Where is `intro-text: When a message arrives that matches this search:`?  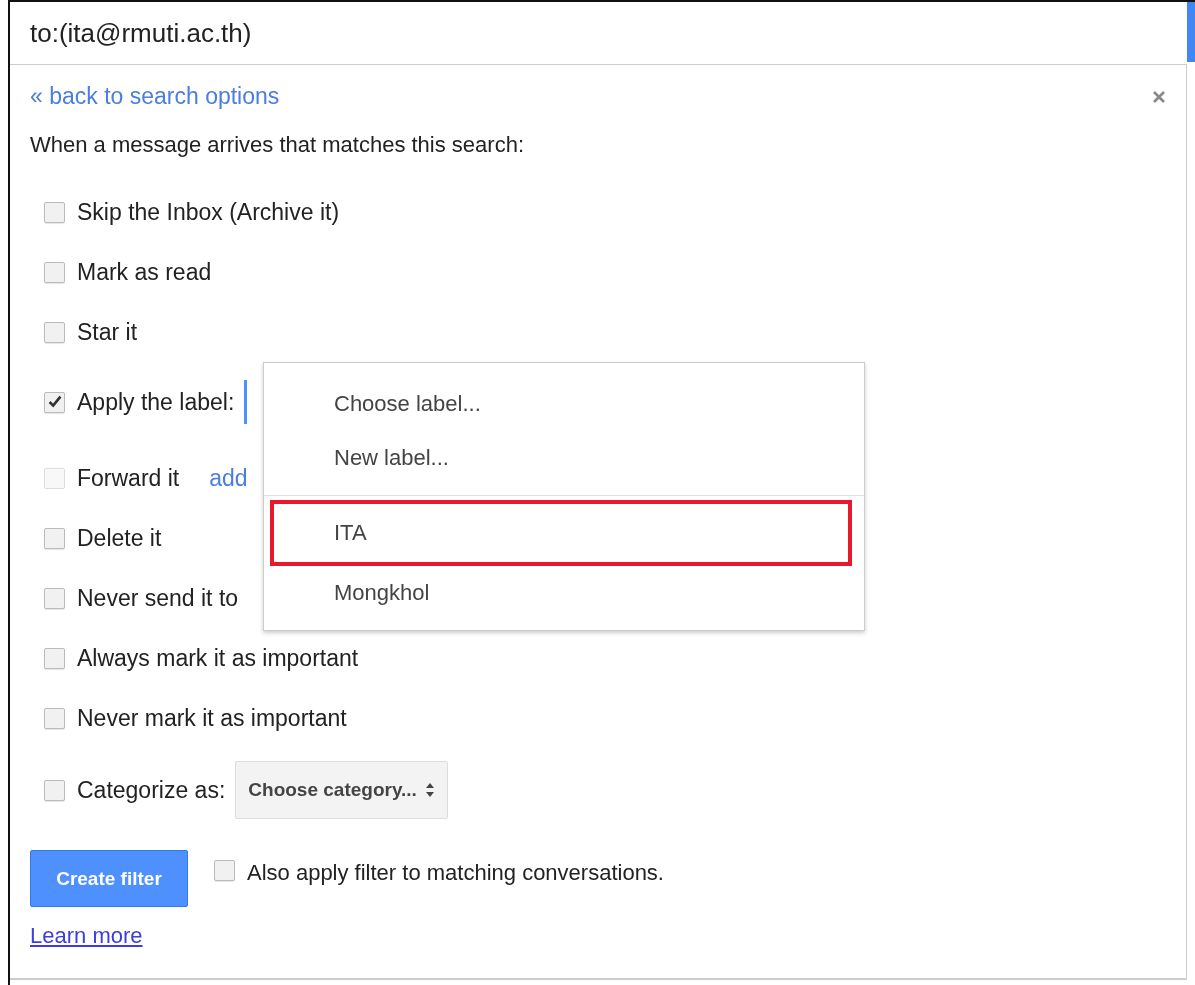
intro-text: When a message arrives that matches this search: is located at coordinates (277, 145).